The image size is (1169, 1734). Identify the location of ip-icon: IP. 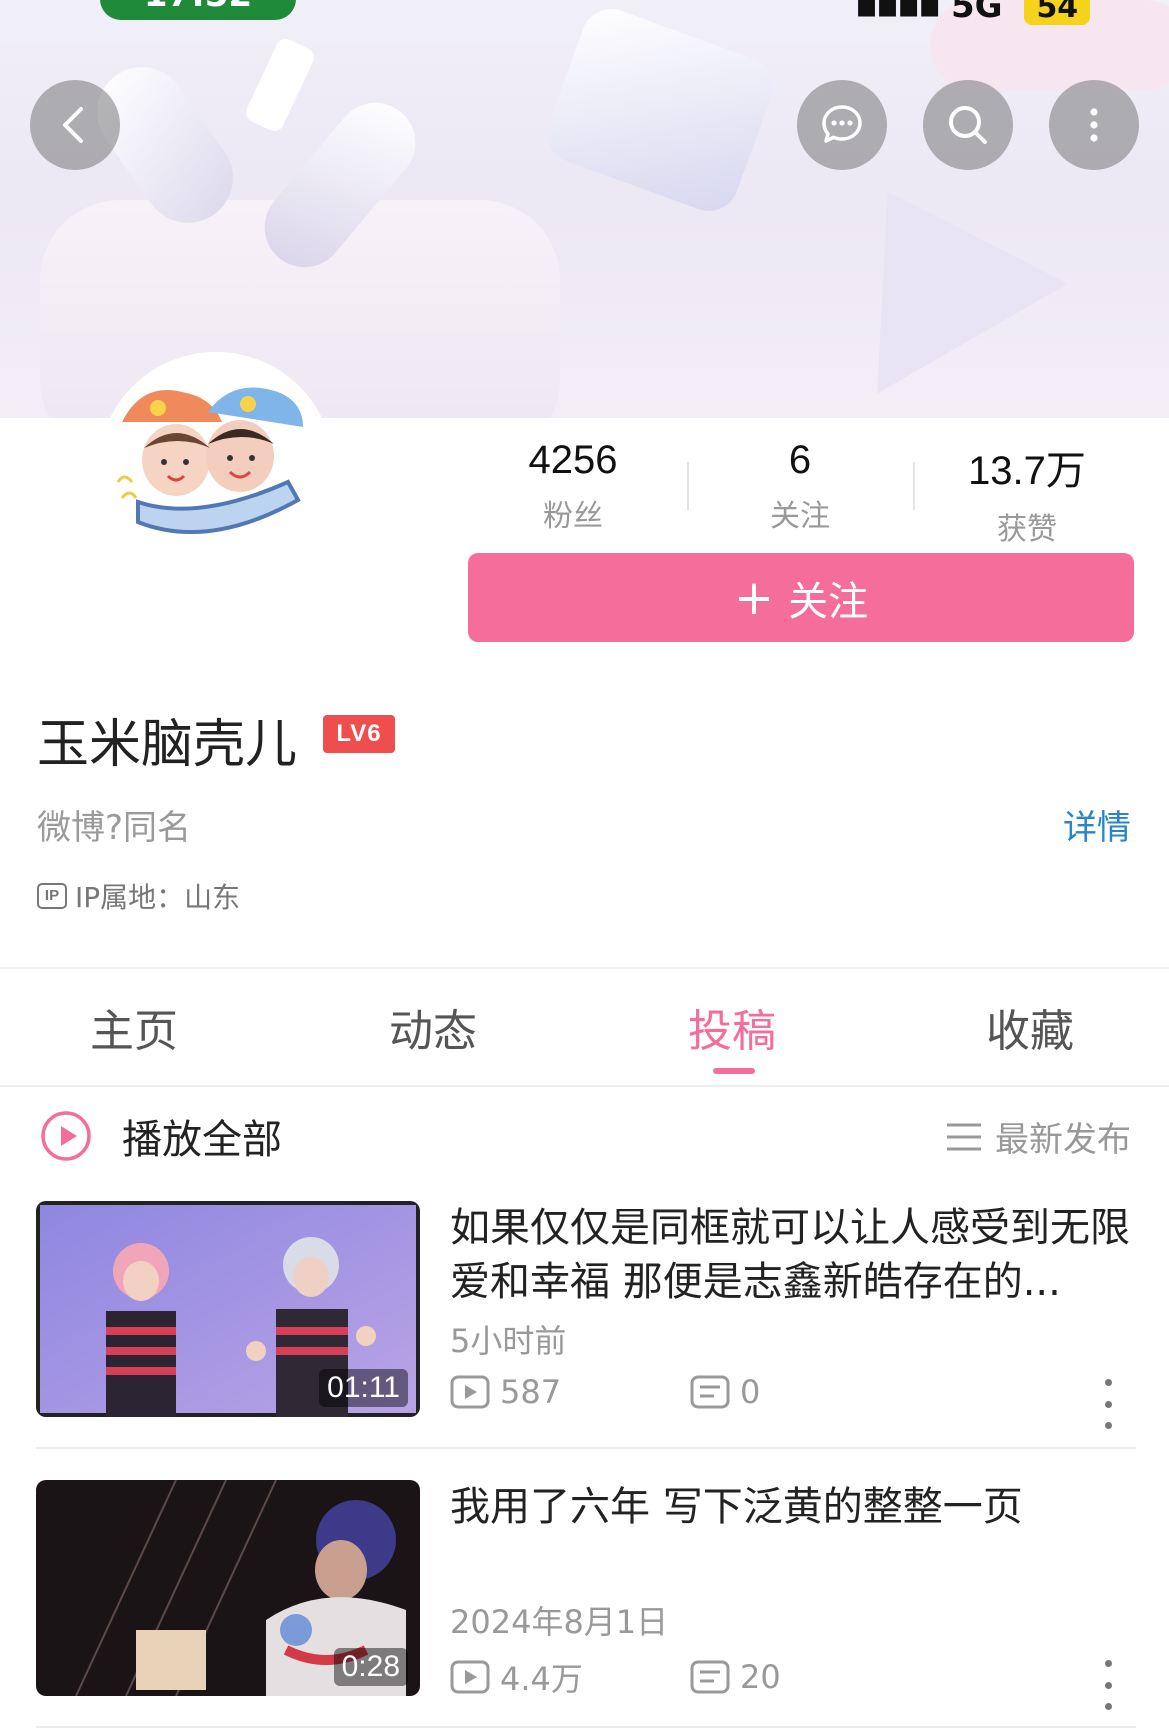
(52, 896).